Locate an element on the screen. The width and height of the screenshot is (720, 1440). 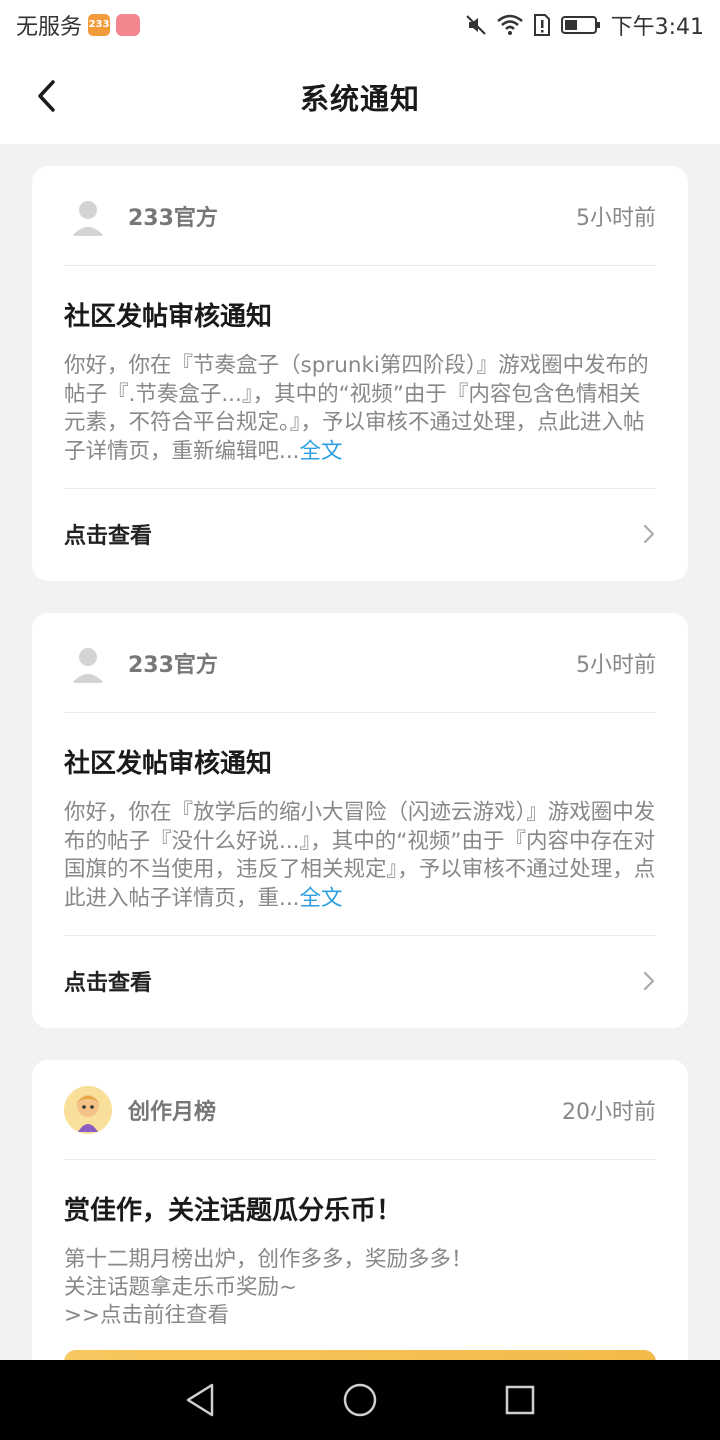
card-header: 创作月榜 20小时前 is located at coordinates (360, 1110).